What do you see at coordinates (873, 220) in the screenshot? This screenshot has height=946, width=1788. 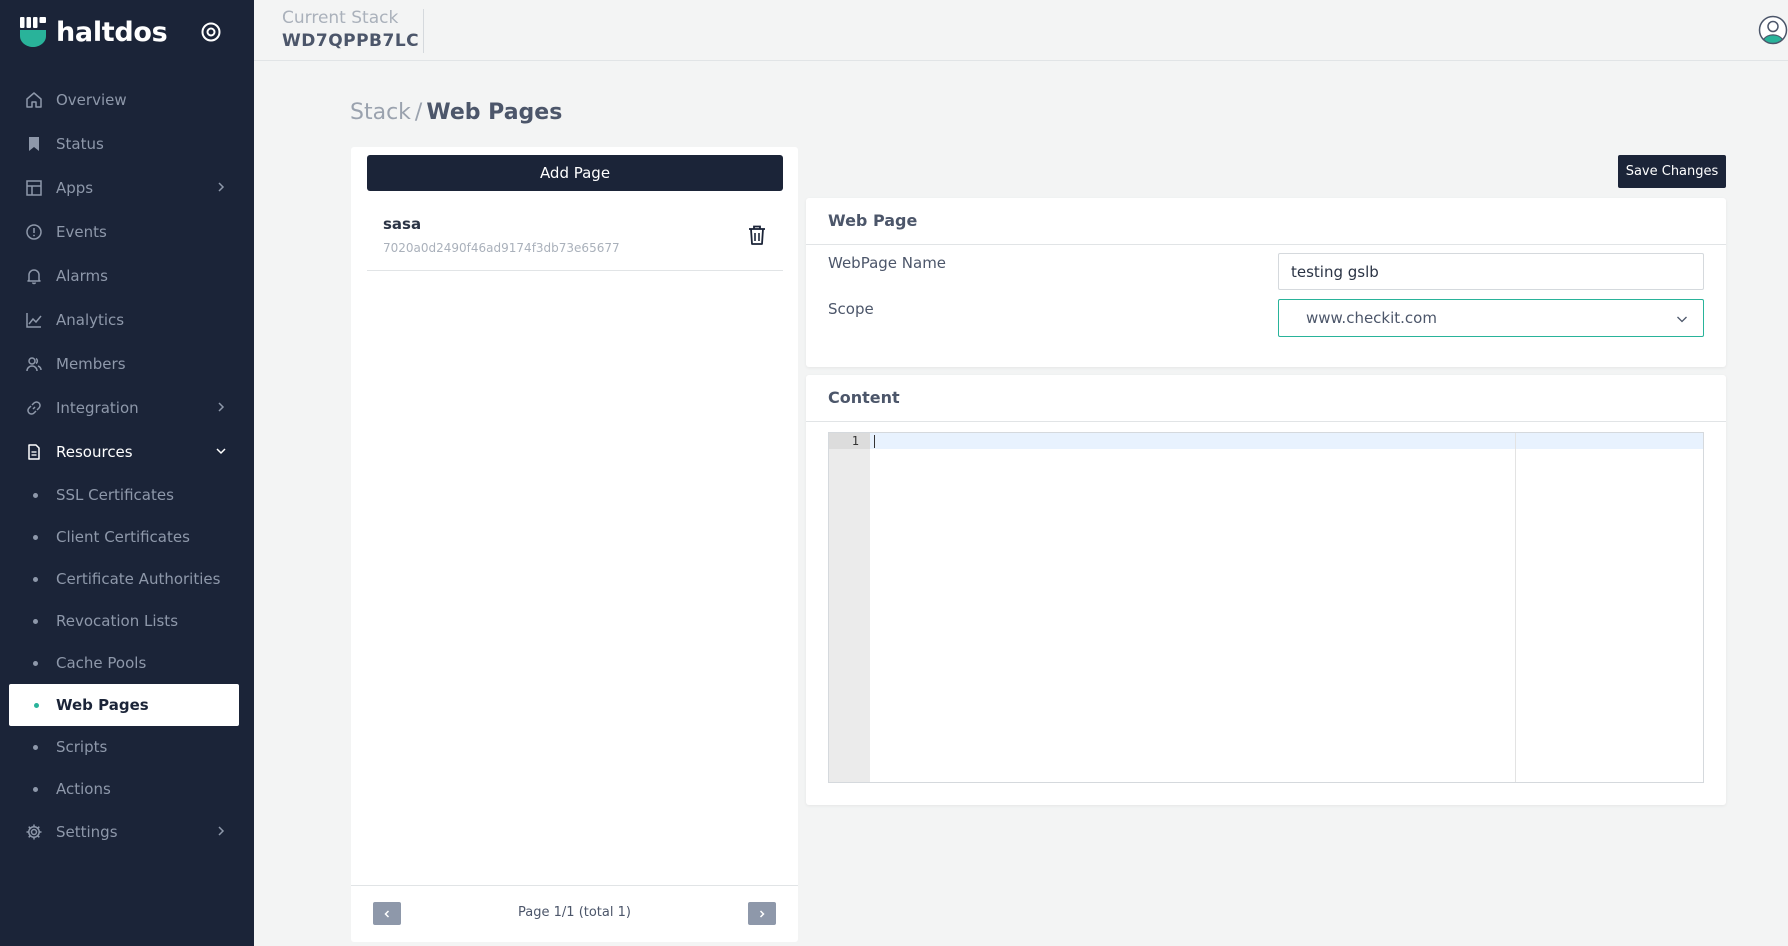 I see `card-title: Web Page` at bounding box center [873, 220].